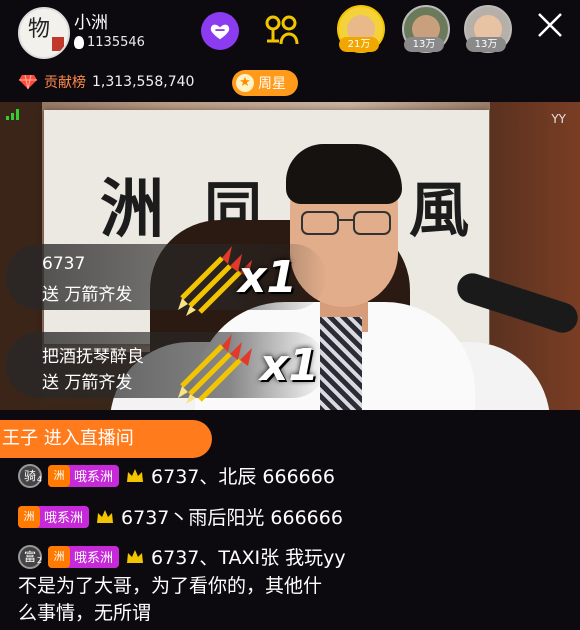 The image size is (580, 630). Describe the element at coordinates (79, 42) in the screenshot. I see `flame-icon` at that location.